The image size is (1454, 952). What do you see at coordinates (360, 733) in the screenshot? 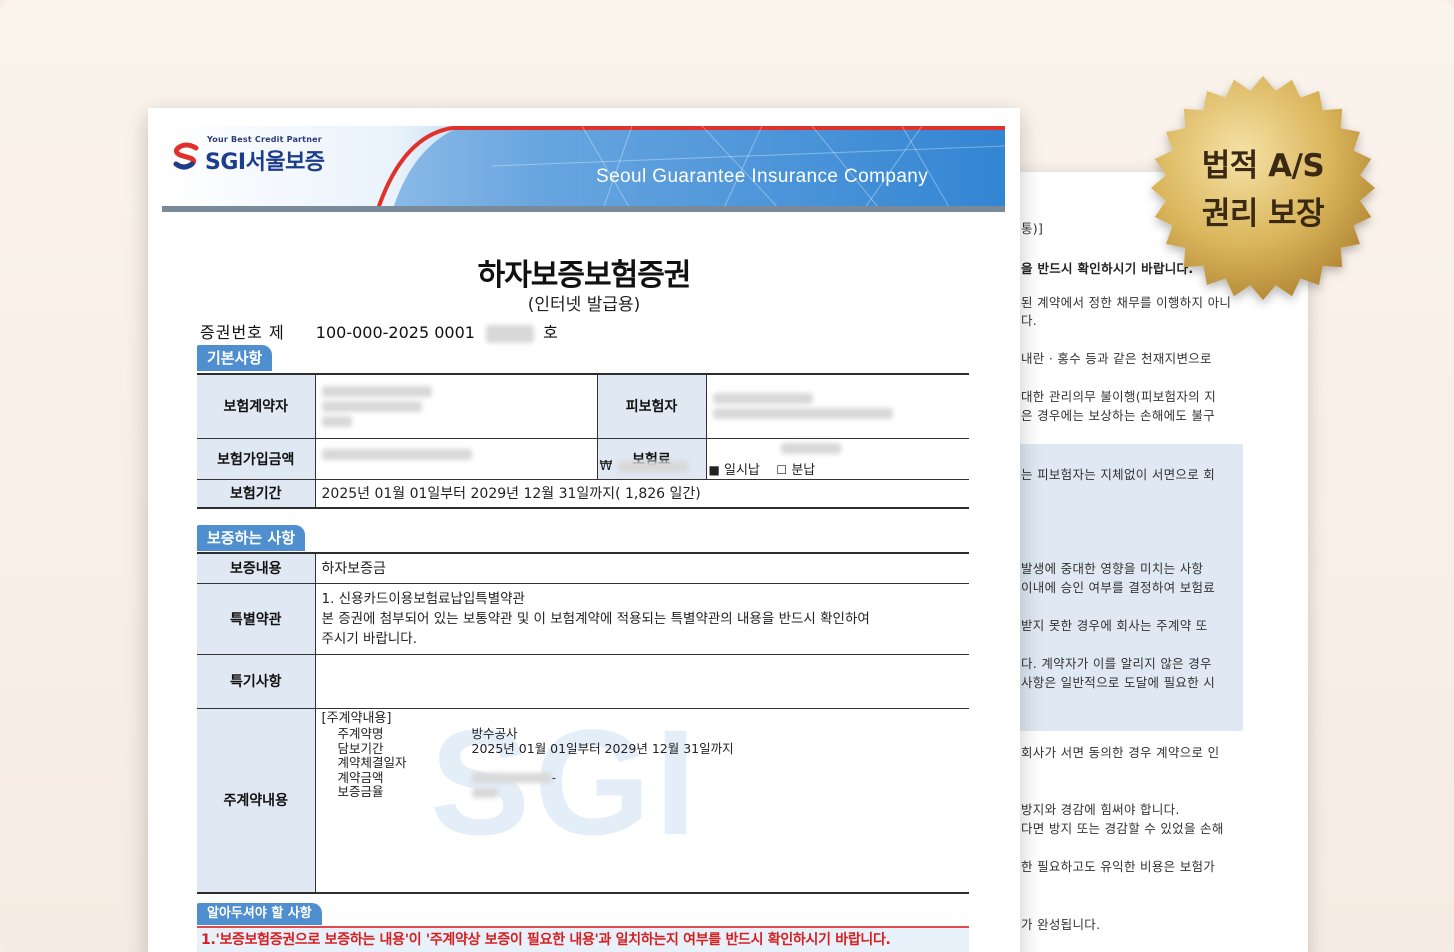
I see `field-label: 주계약명` at bounding box center [360, 733].